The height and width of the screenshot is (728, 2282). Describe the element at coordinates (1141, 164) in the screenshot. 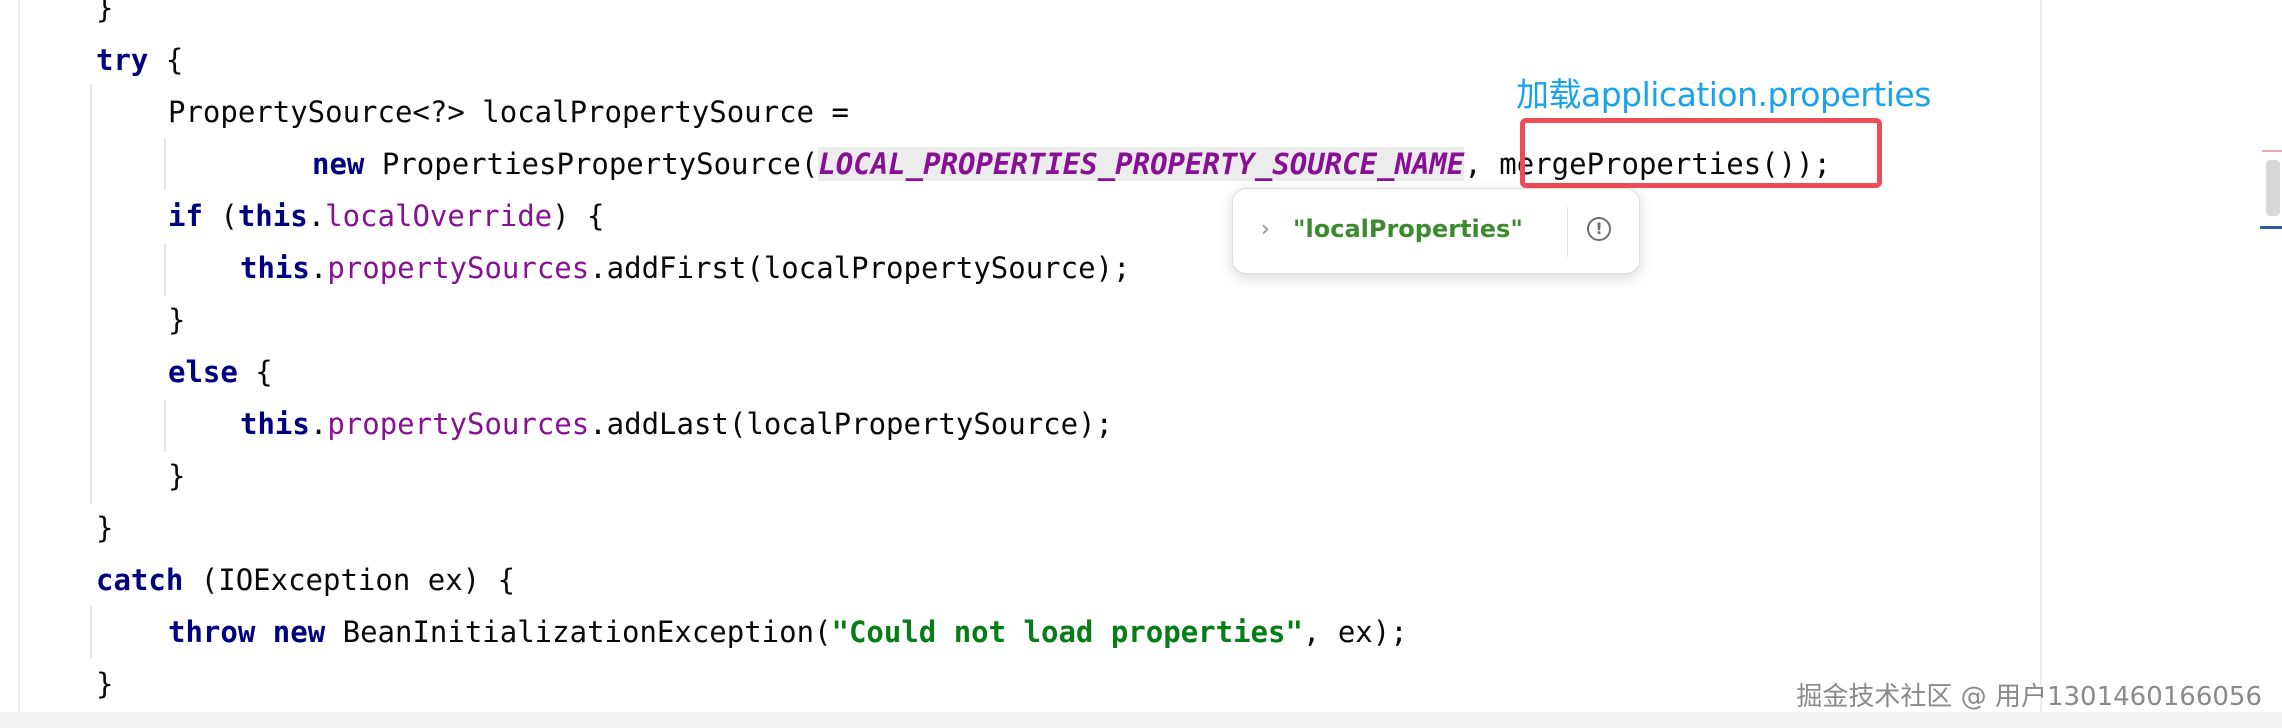

I see `constant-token: LOCAL_PROPERTIES_PROPERTY_SOURCE_NAME` at that location.